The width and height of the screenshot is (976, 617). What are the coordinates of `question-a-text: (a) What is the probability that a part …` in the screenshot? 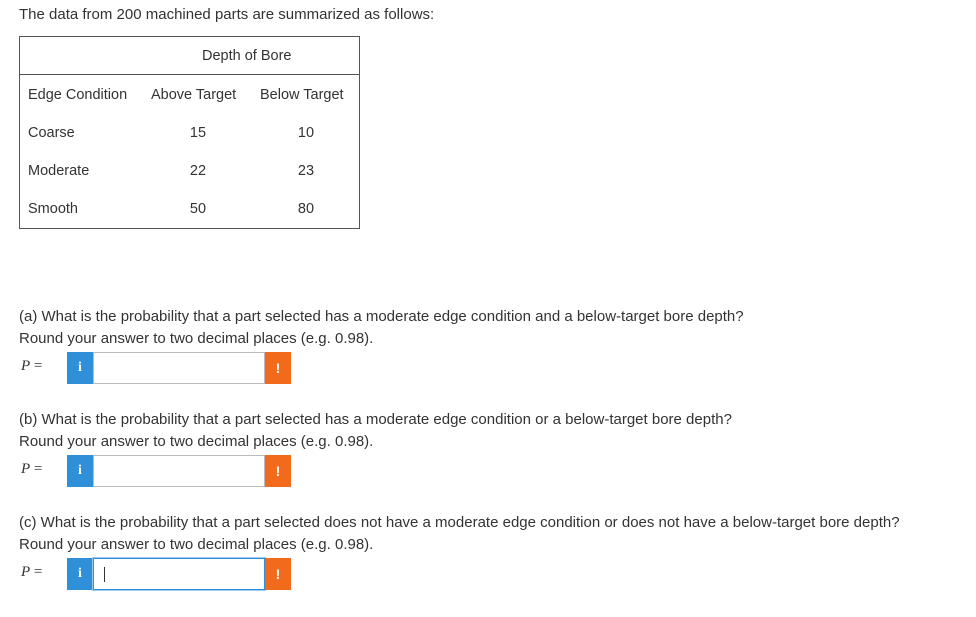 It's located at (381, 316).